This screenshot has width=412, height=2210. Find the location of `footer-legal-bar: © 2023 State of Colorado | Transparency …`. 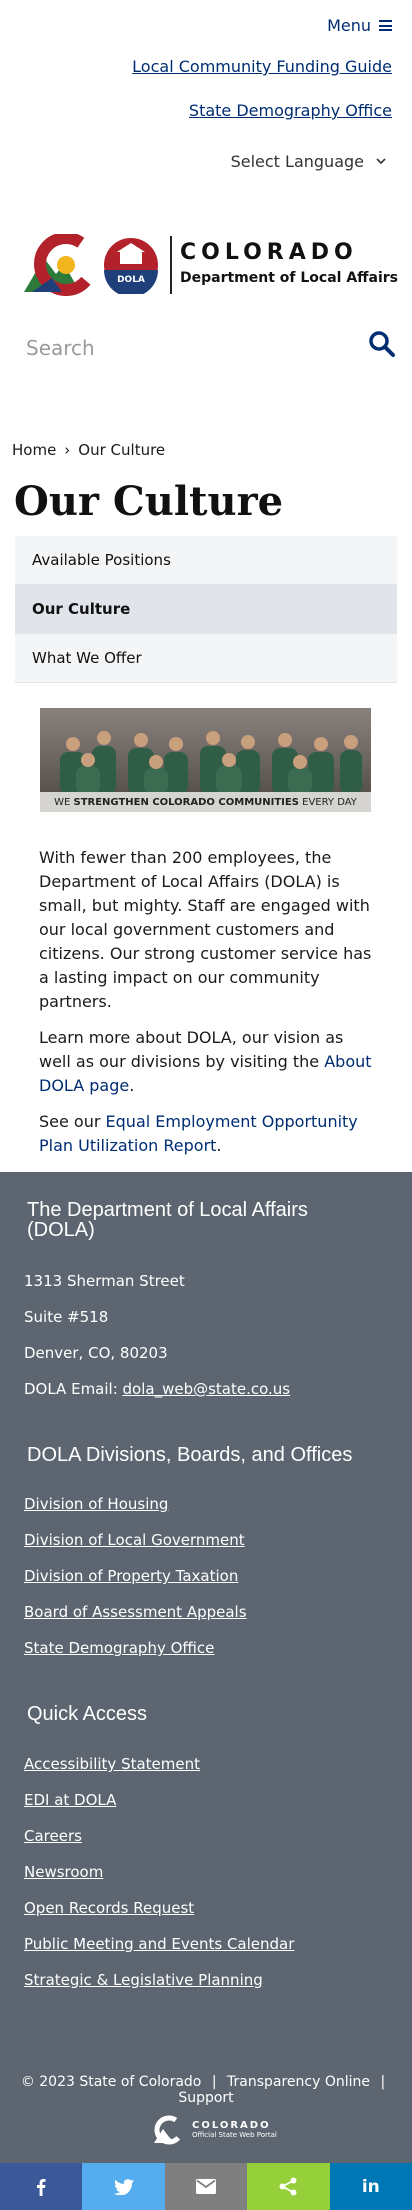

footer-legal-bar: © 2023 State of Colorado | Transparency … is located at coordinates (206, 2090).